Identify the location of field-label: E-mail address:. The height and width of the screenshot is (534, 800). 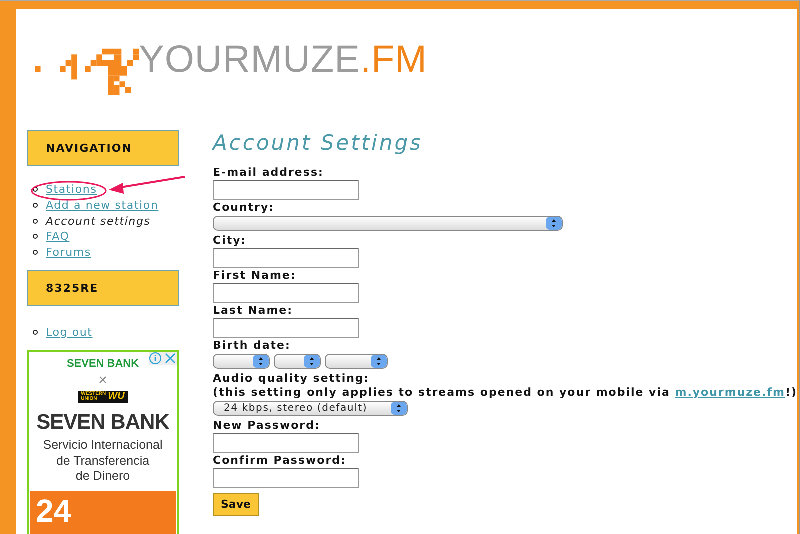
(269, 173).